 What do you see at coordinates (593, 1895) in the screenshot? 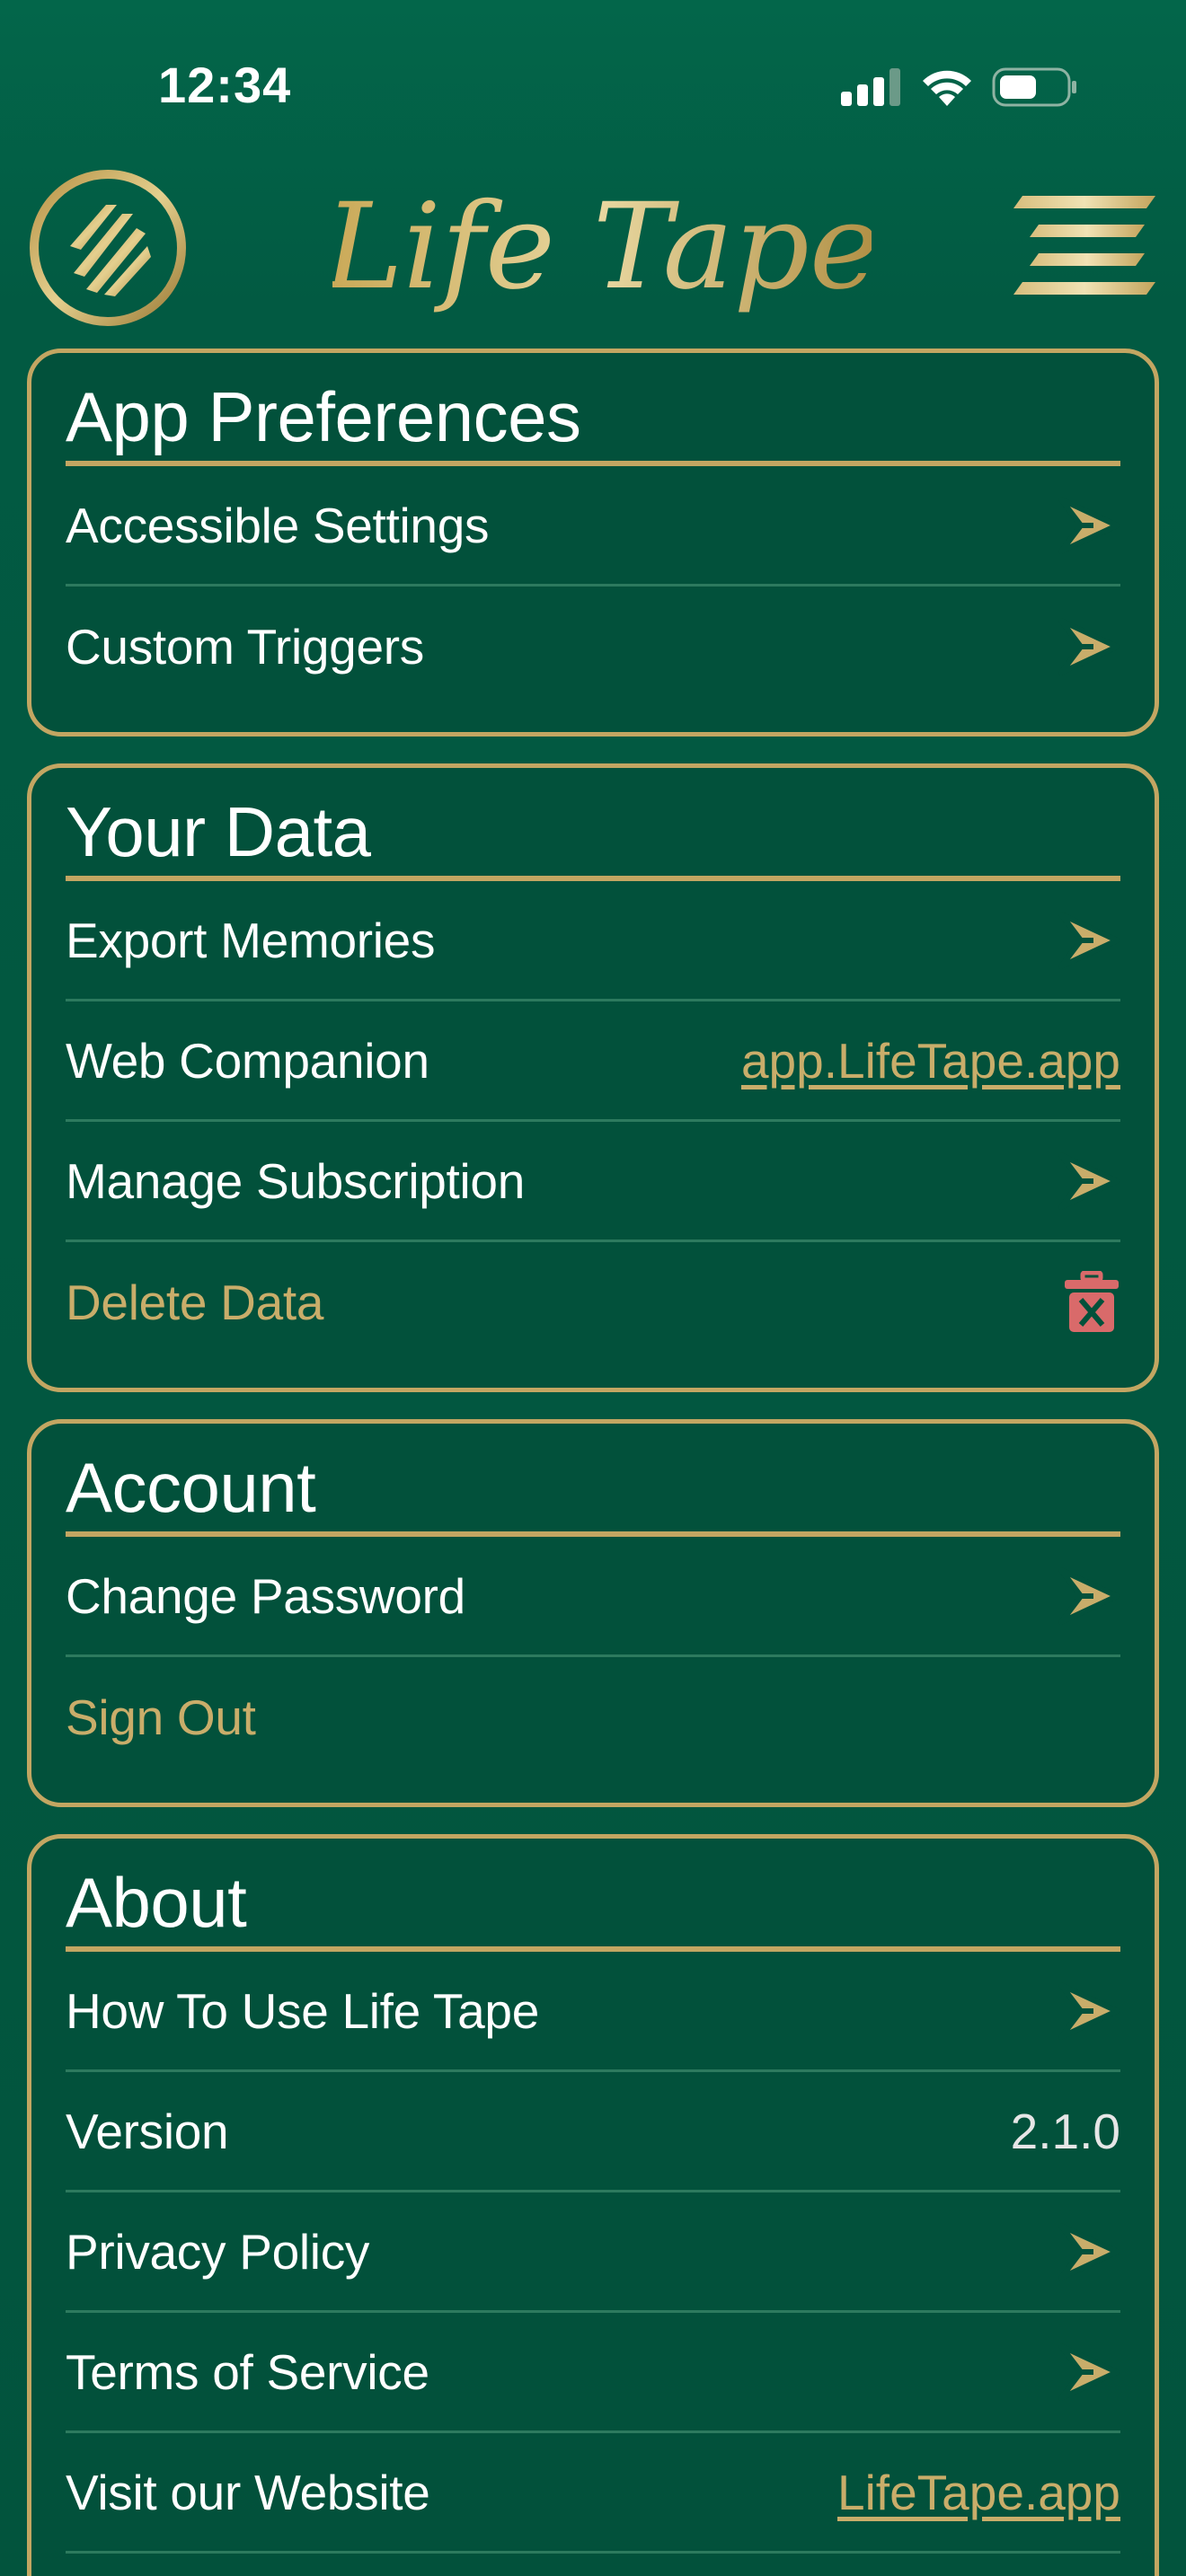
I see `section-title: About` at bounding box center [593, 1895].